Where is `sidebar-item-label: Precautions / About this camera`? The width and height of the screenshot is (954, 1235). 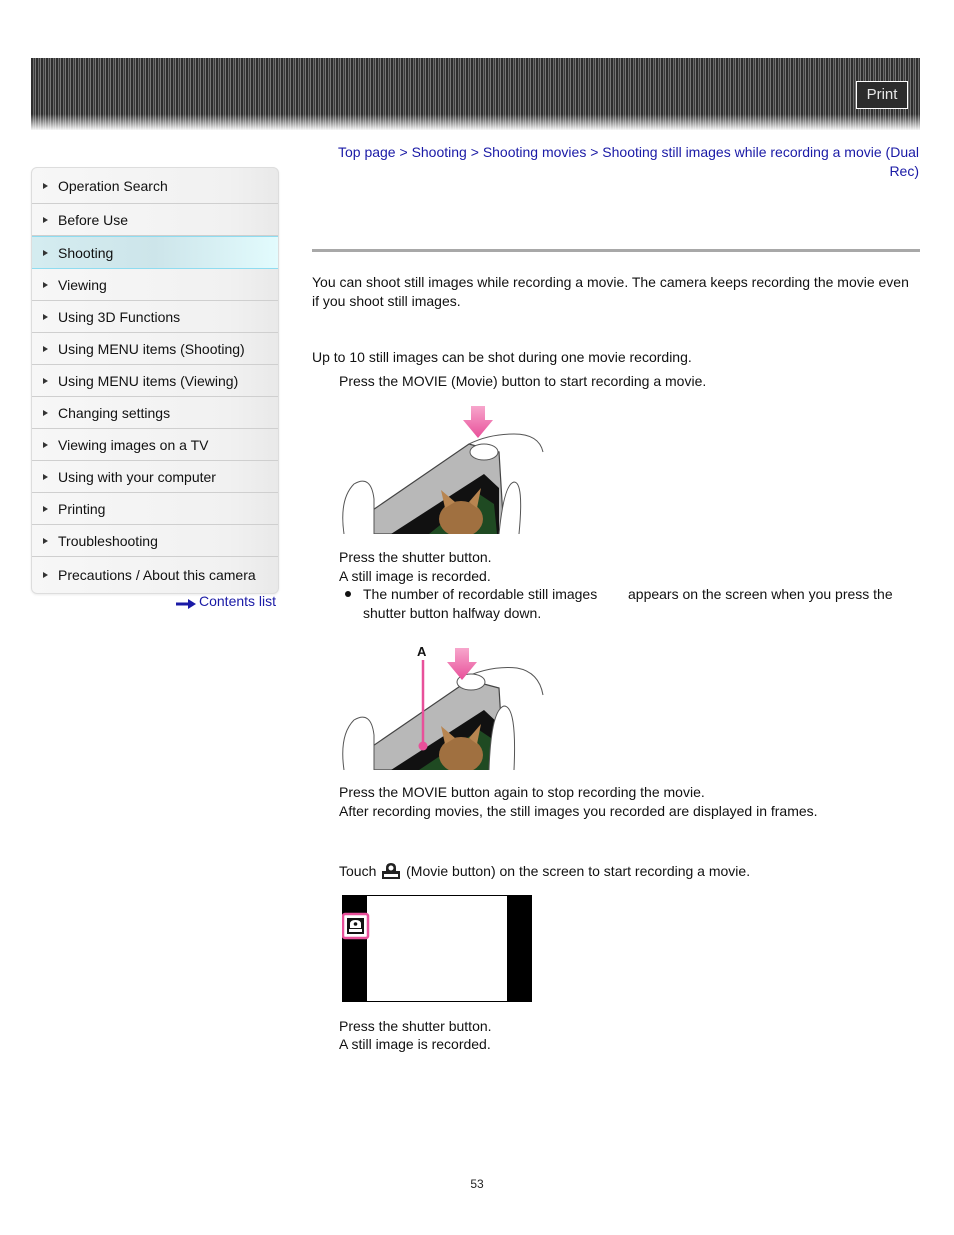 sidebar-item-label: Precautions / About this camera is located at coordinates (157, 575).